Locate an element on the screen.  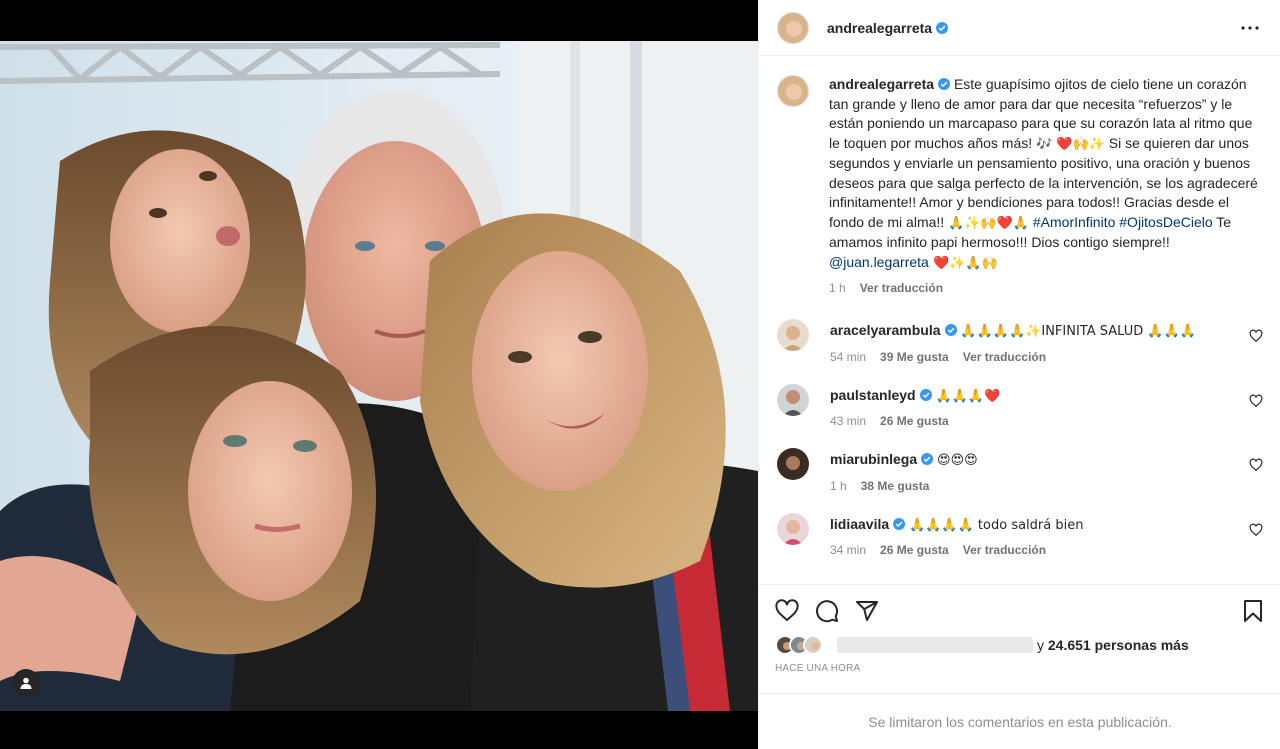
comment-username: paulstanleyd is located at coordinates (873, 395).